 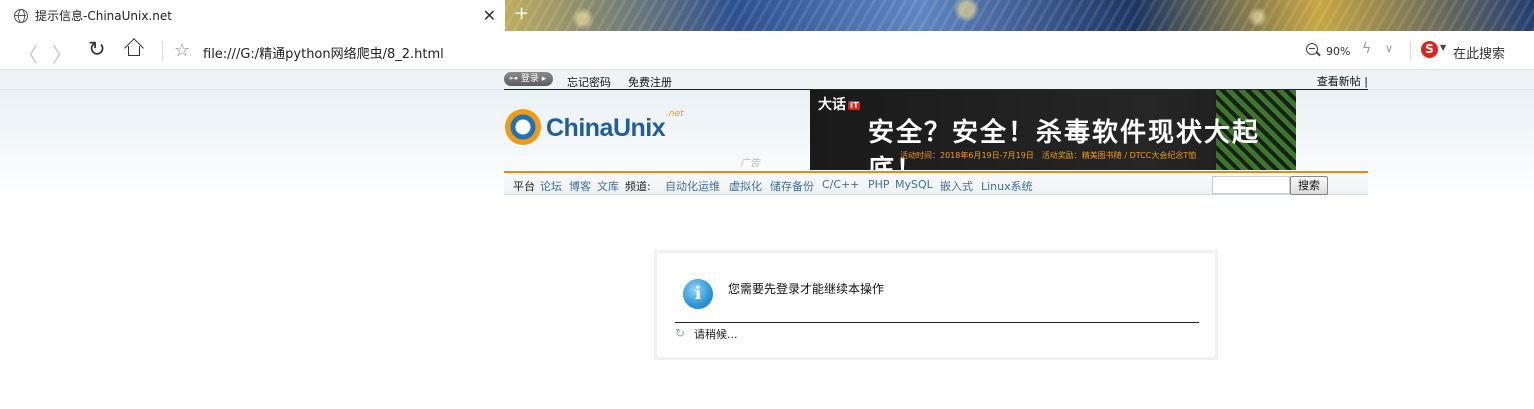 What do you see at coordinates (914, 184) in the screenshot?
I see `nav-link-mysql: MySQL` at bounding box center [914, 184].